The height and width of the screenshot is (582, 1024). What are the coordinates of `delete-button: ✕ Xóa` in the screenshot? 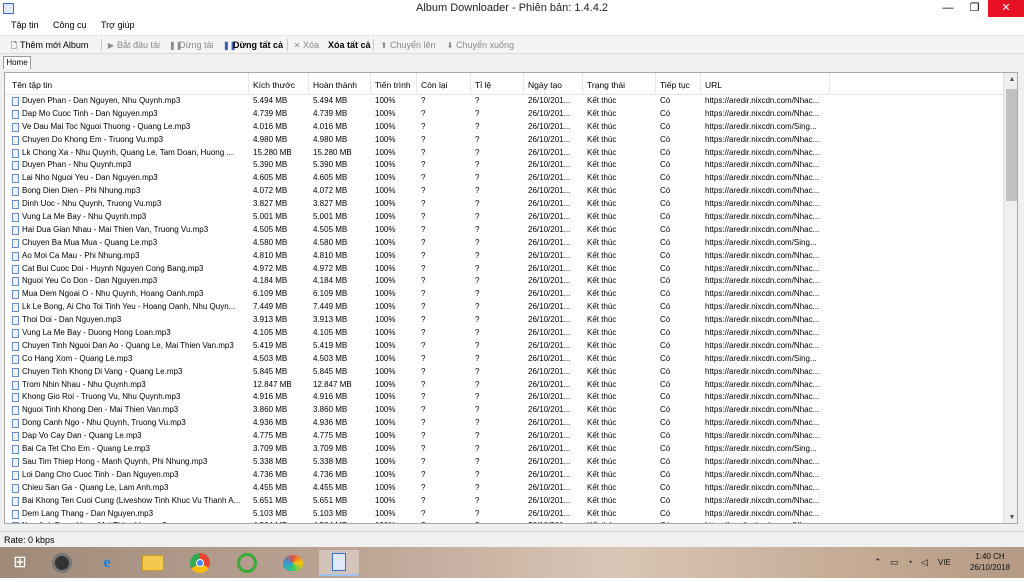 It's located at (306, 45).